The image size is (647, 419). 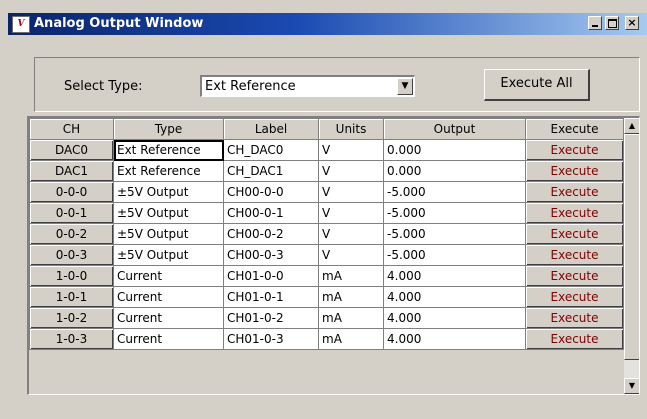 What do you see at coordinates (71, 276) in the screenshot?
I see `channel-cell: 1-0-0` at bounding box center [71, 276].